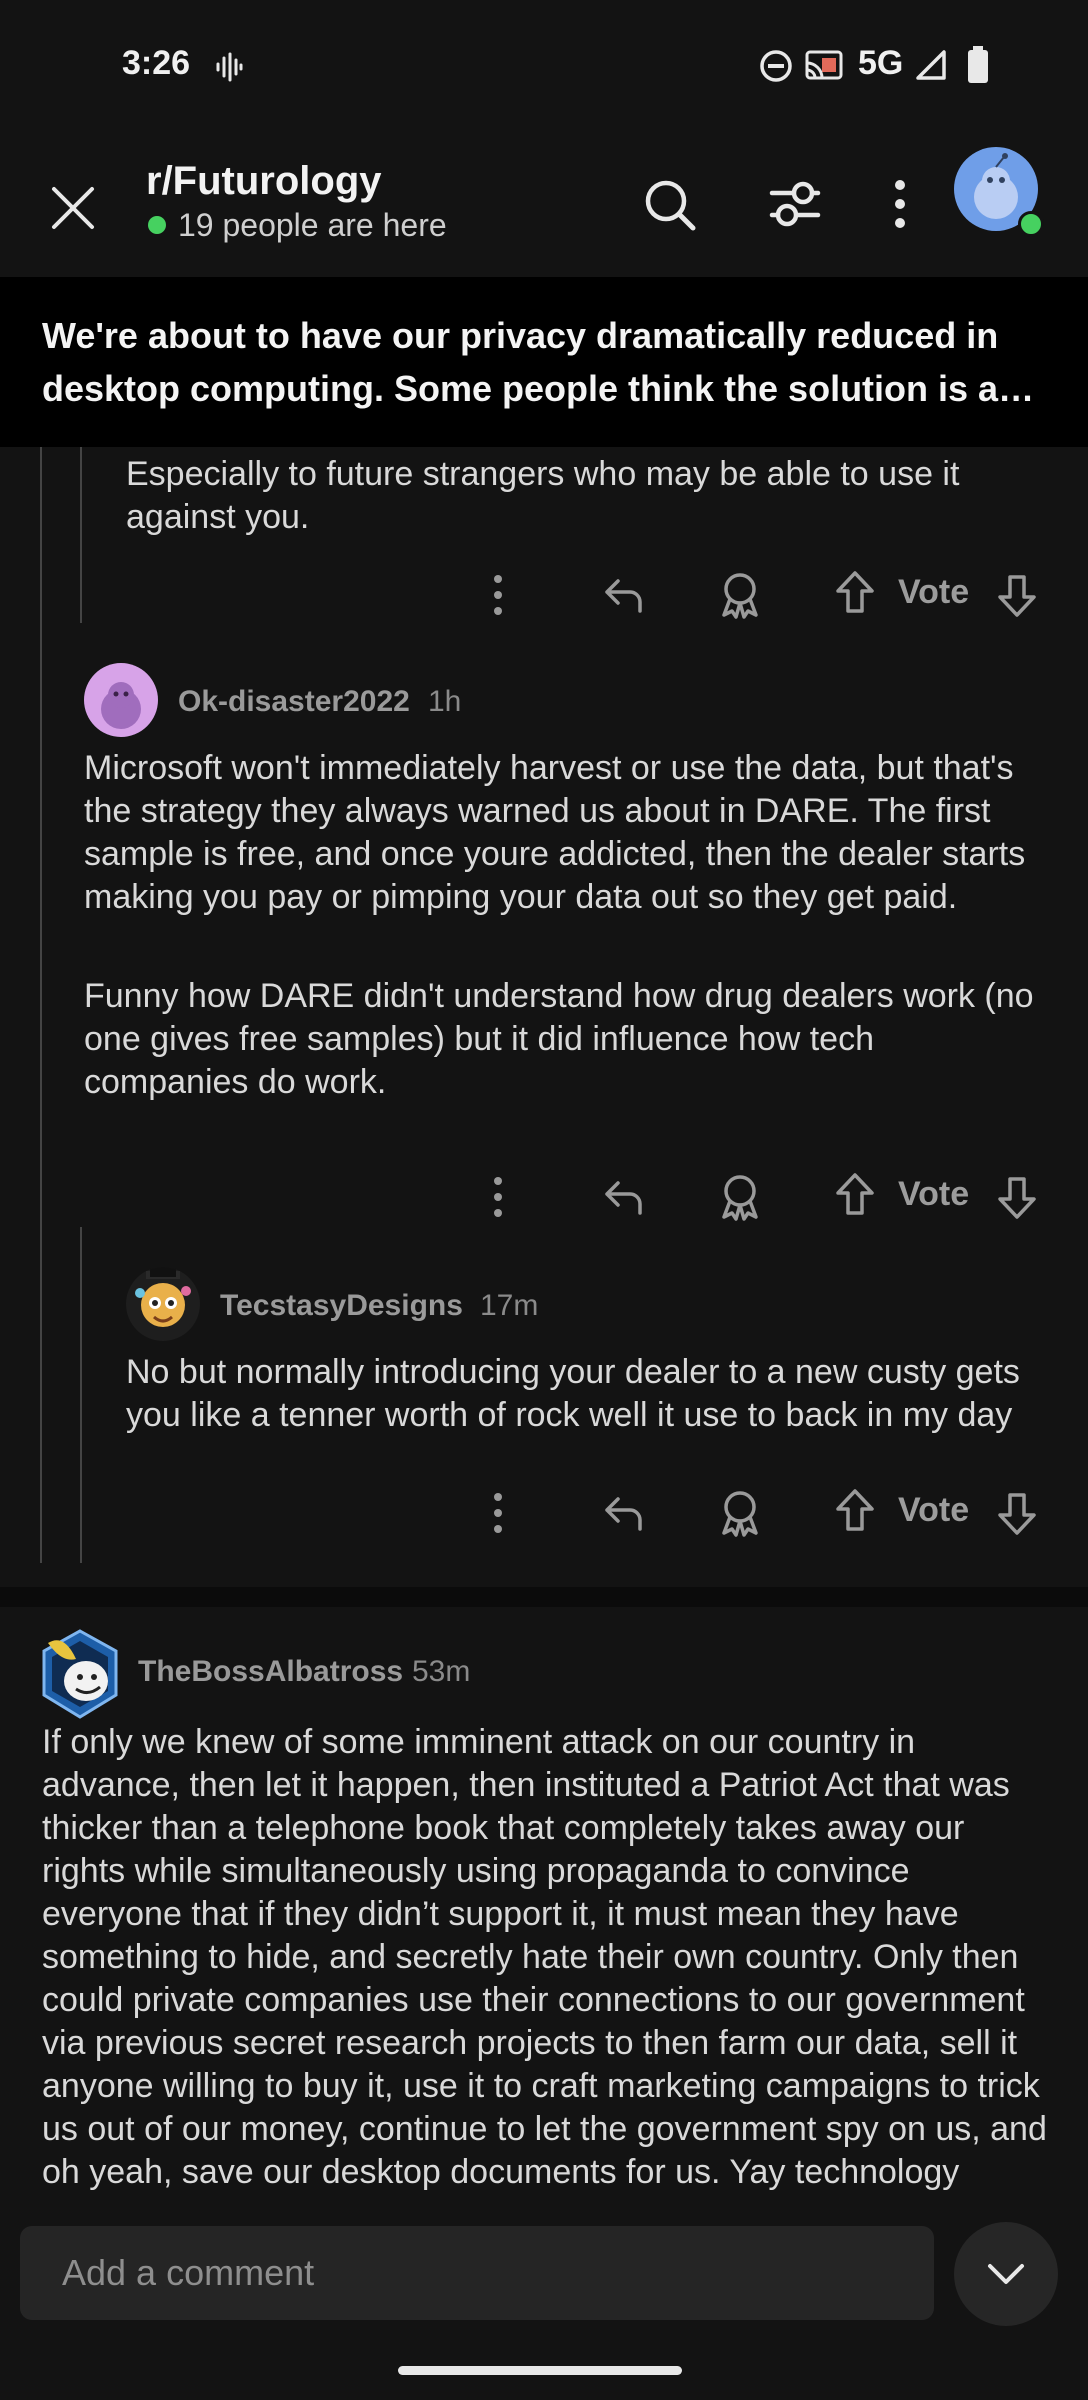 The image size is (1088, 2400). I want to click on do-not-disturb-icon, so click(776, 66).